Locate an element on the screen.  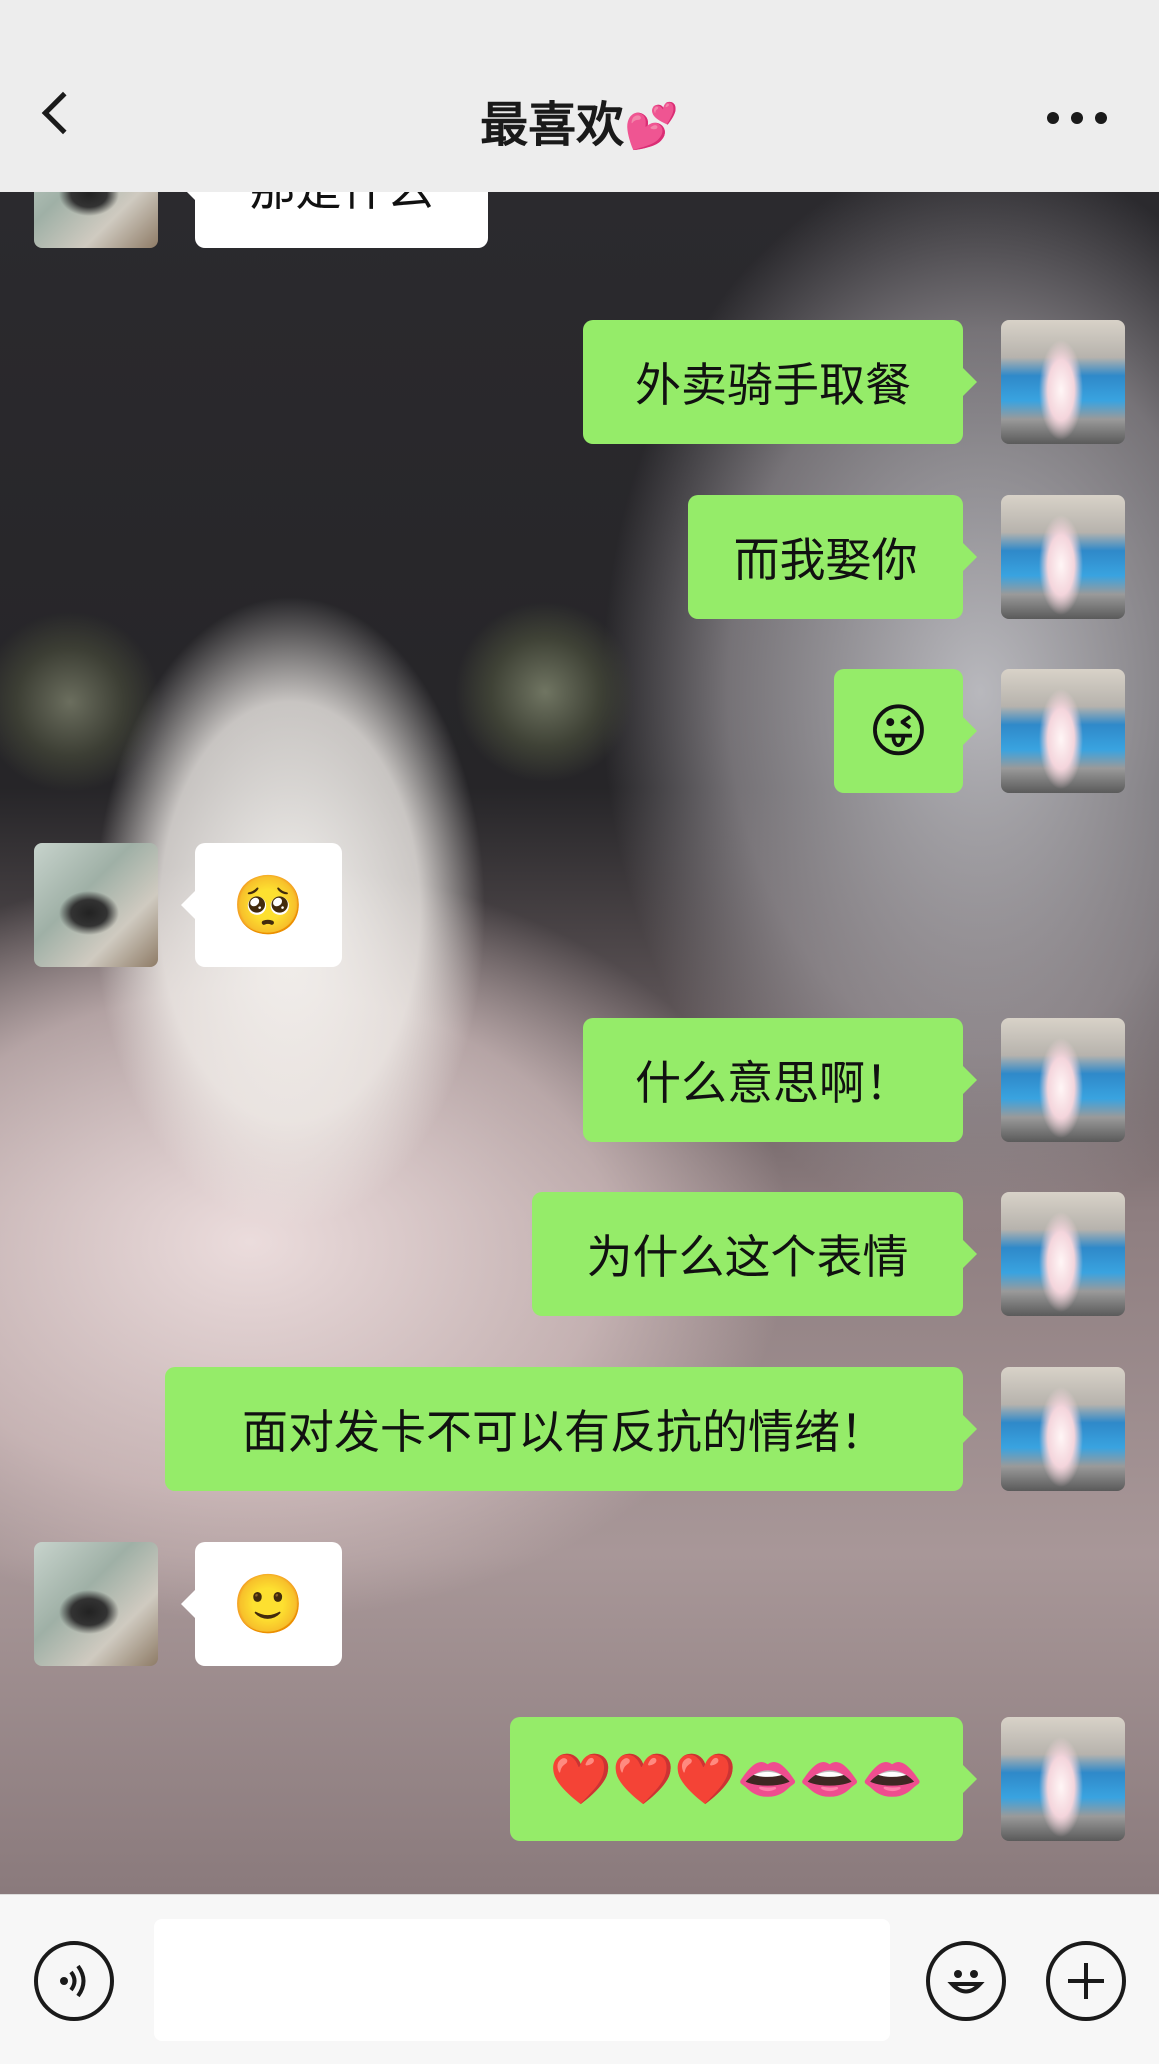
message-row: 🥺 is located at coordinates (579, 905).